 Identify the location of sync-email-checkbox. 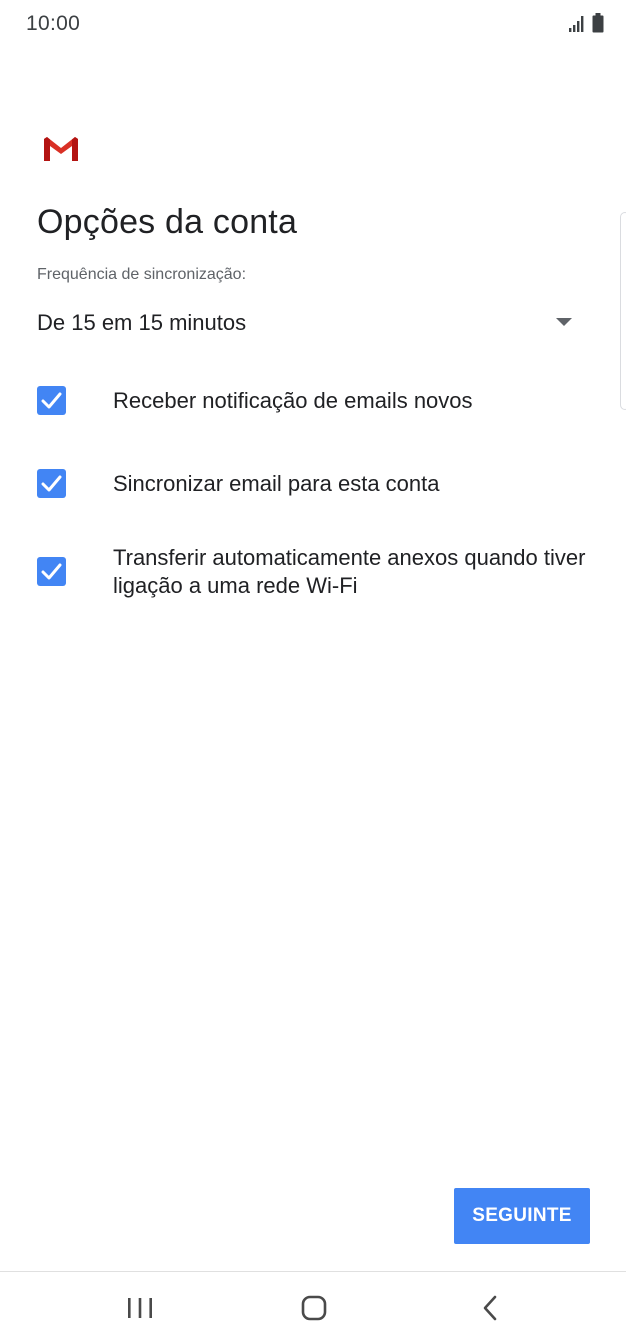
(51, 483).